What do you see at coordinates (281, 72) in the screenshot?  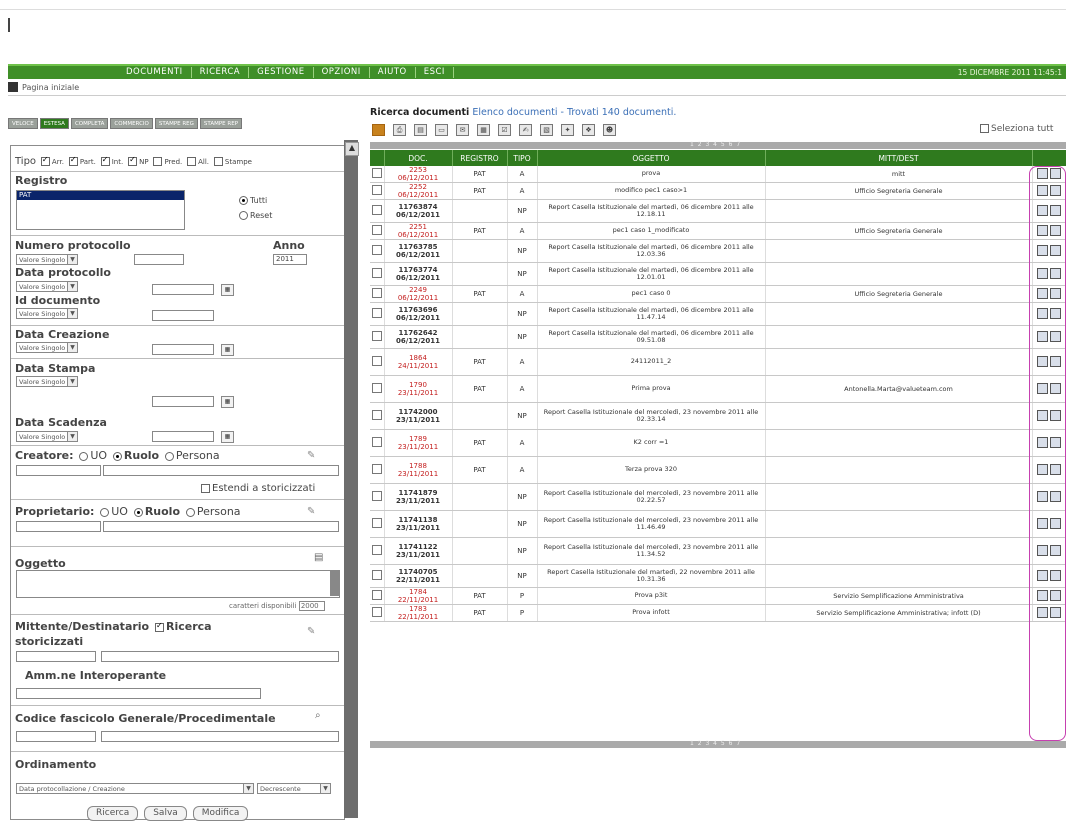 I see `menu-gestione: GESTIONE` at bounding box center [281, 72].